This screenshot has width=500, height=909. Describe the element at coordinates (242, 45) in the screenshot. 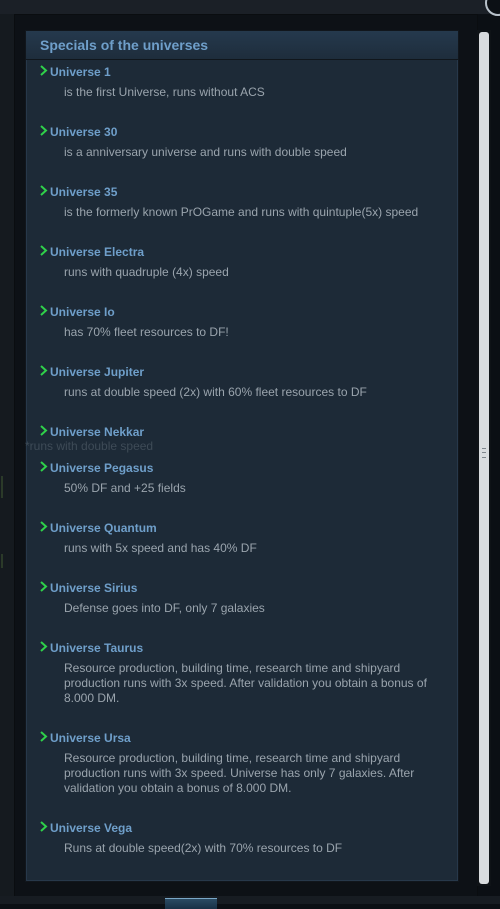

I see `panel-header: Specials of the universes` at that location.